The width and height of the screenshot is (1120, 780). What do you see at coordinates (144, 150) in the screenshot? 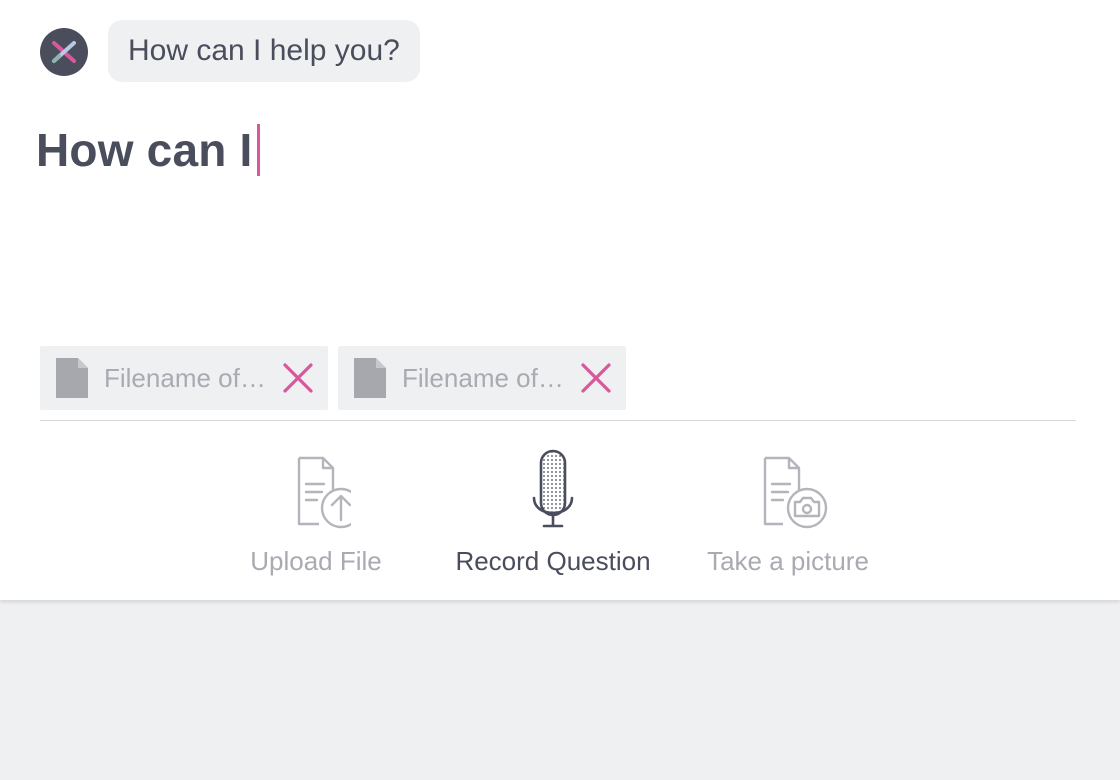
I see `question-text: How can I` at bounding box center [144, 150].